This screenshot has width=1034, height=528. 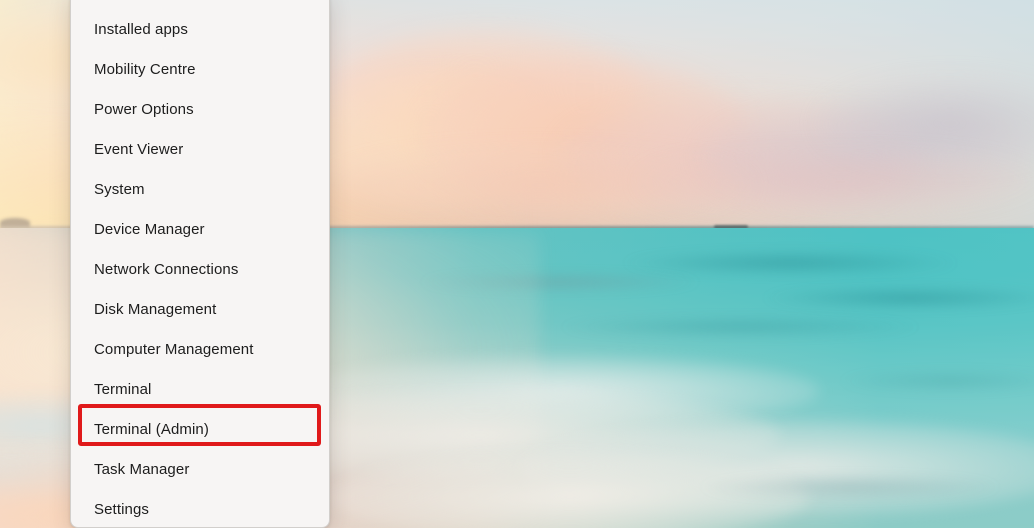 I want to click on menu-item-label: Computer Management, so click(x=174, y=349).